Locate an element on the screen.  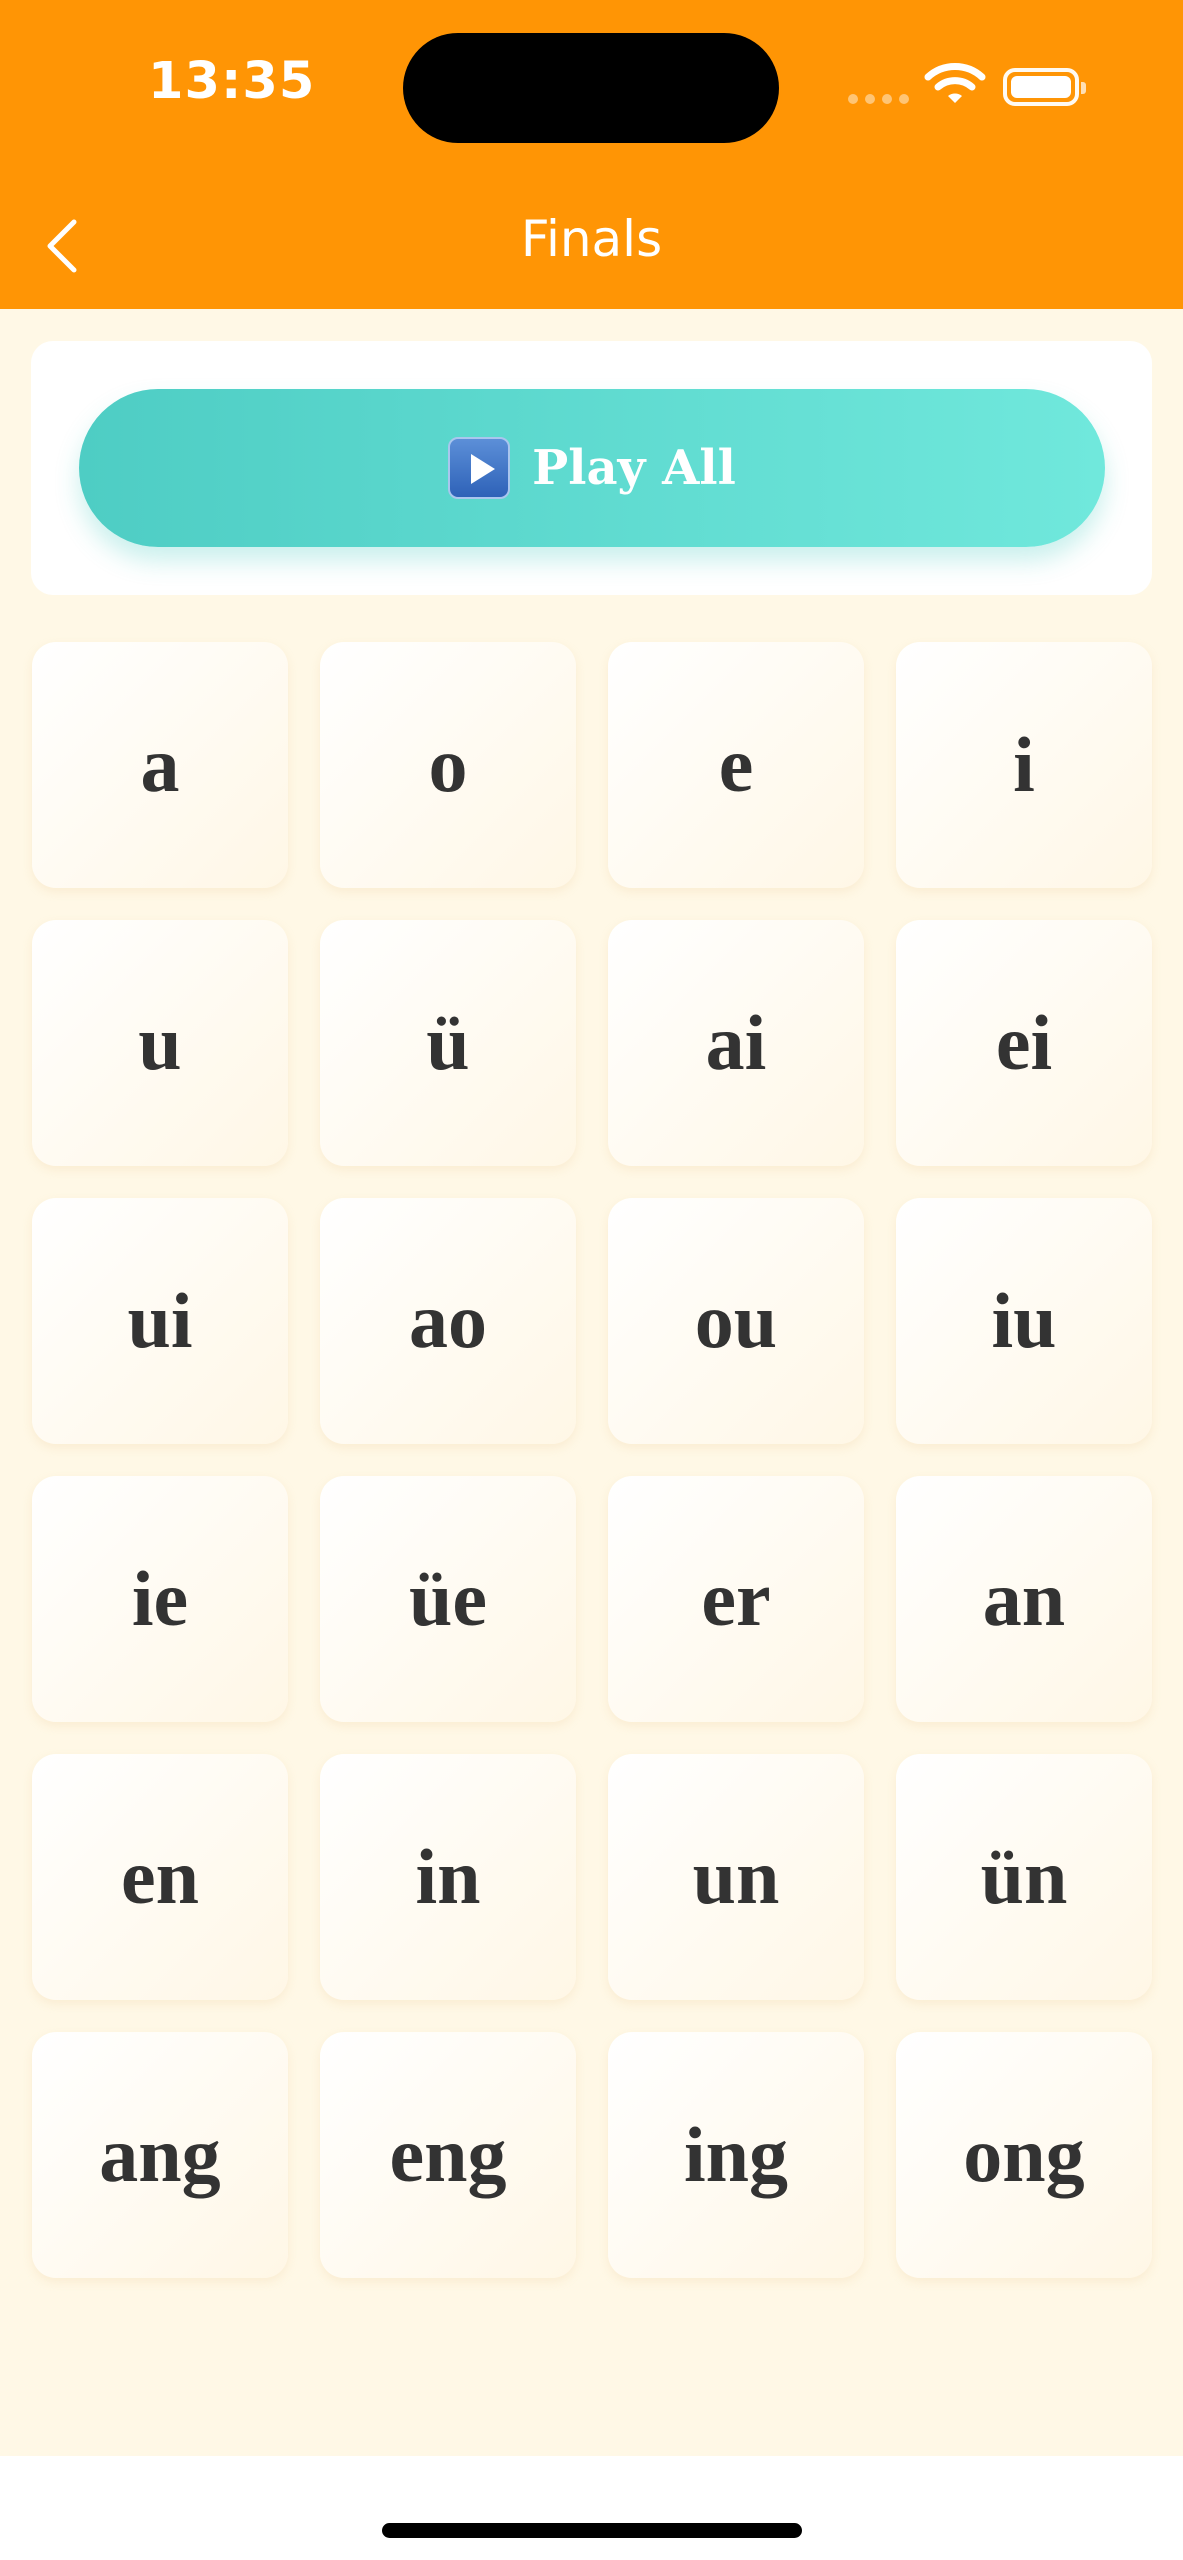
dynamic-island is located at coordinates (591, 88).